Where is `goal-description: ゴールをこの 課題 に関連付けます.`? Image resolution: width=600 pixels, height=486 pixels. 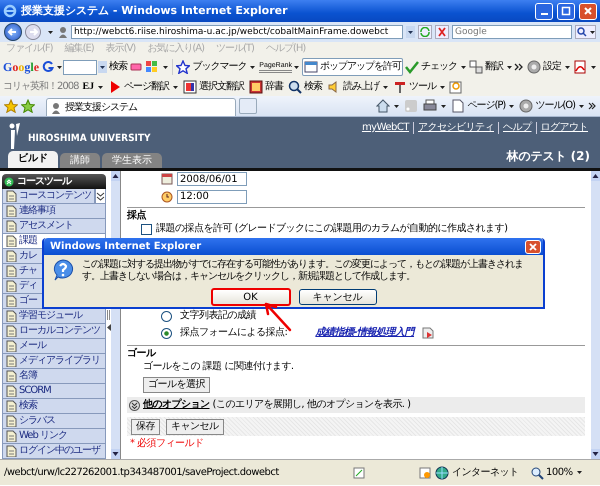
goal-description: ゴールをこの 課題 に関連付けます. is located at coordinates (219, 367).